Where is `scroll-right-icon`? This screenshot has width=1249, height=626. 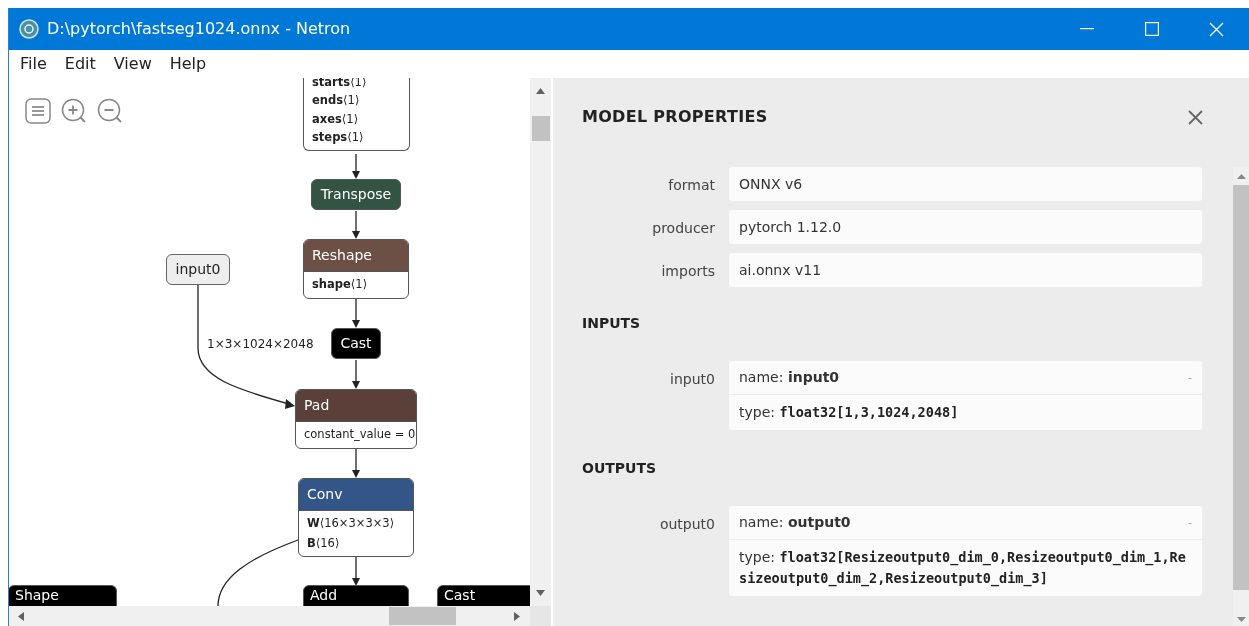 scroll-right-icon is located at coordinates (517, 616).